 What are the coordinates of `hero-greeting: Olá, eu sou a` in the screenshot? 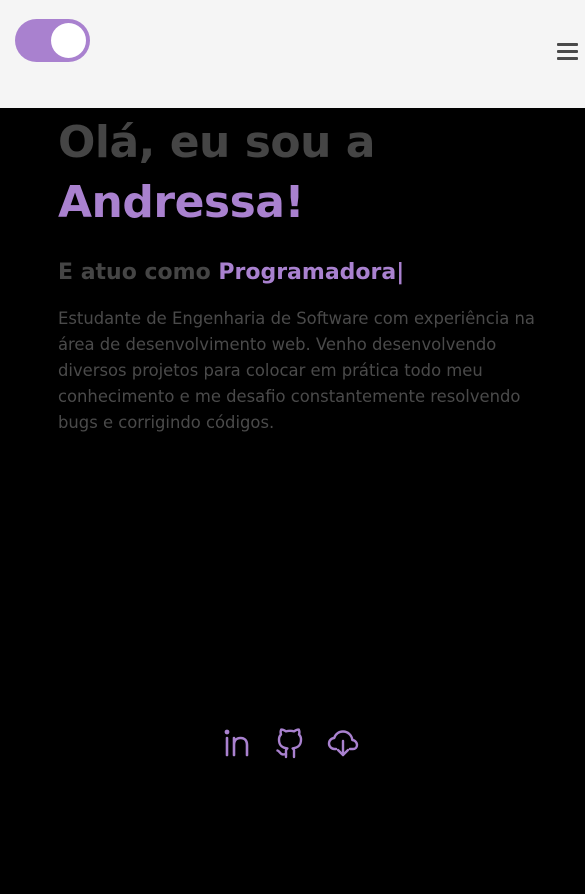 It's located at (216, 142).